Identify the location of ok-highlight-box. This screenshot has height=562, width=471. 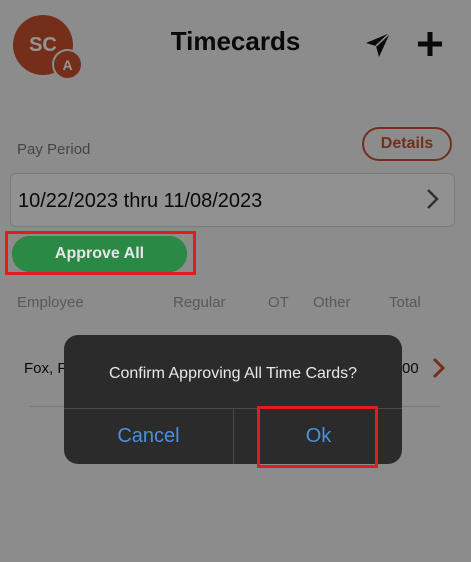
(317, 437).